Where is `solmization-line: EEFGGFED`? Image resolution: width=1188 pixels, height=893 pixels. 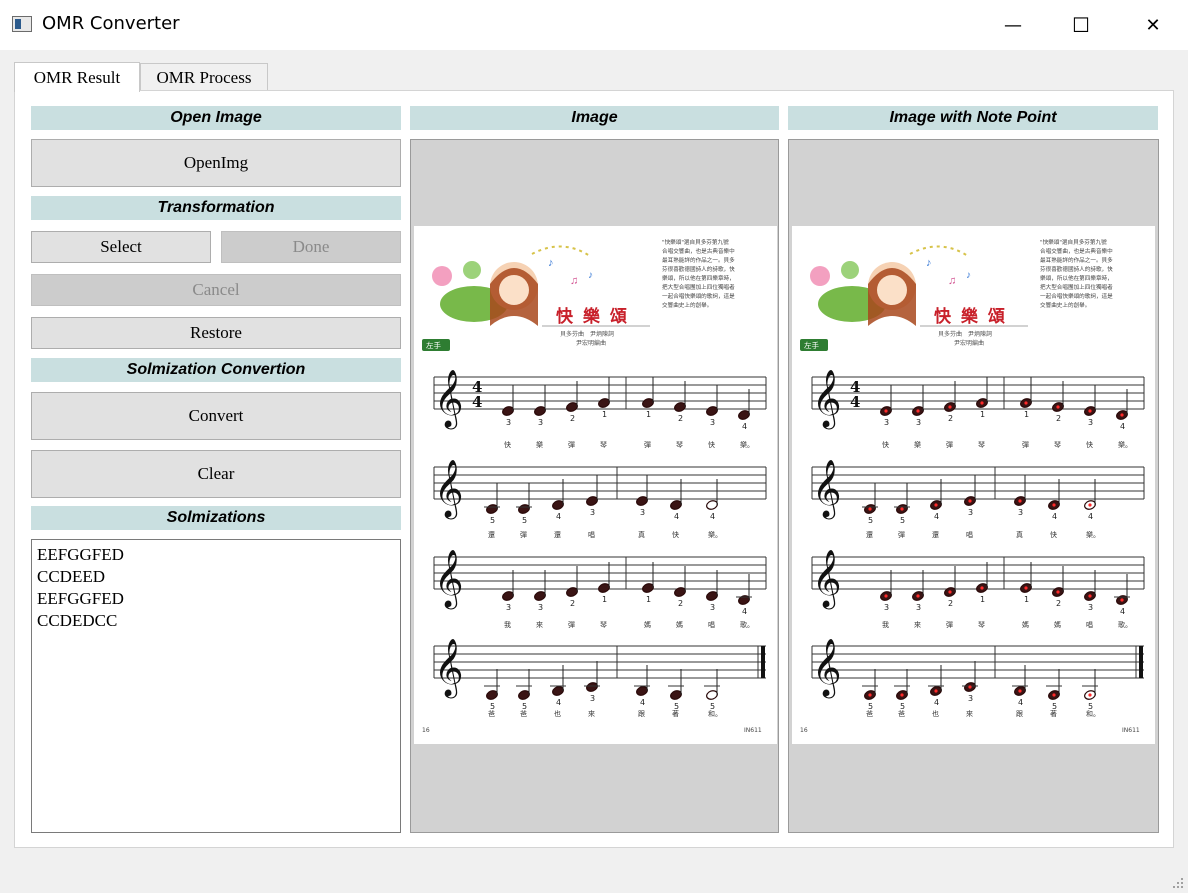 solmization-line: EEFGGFED is located at coordinates (80, 598).